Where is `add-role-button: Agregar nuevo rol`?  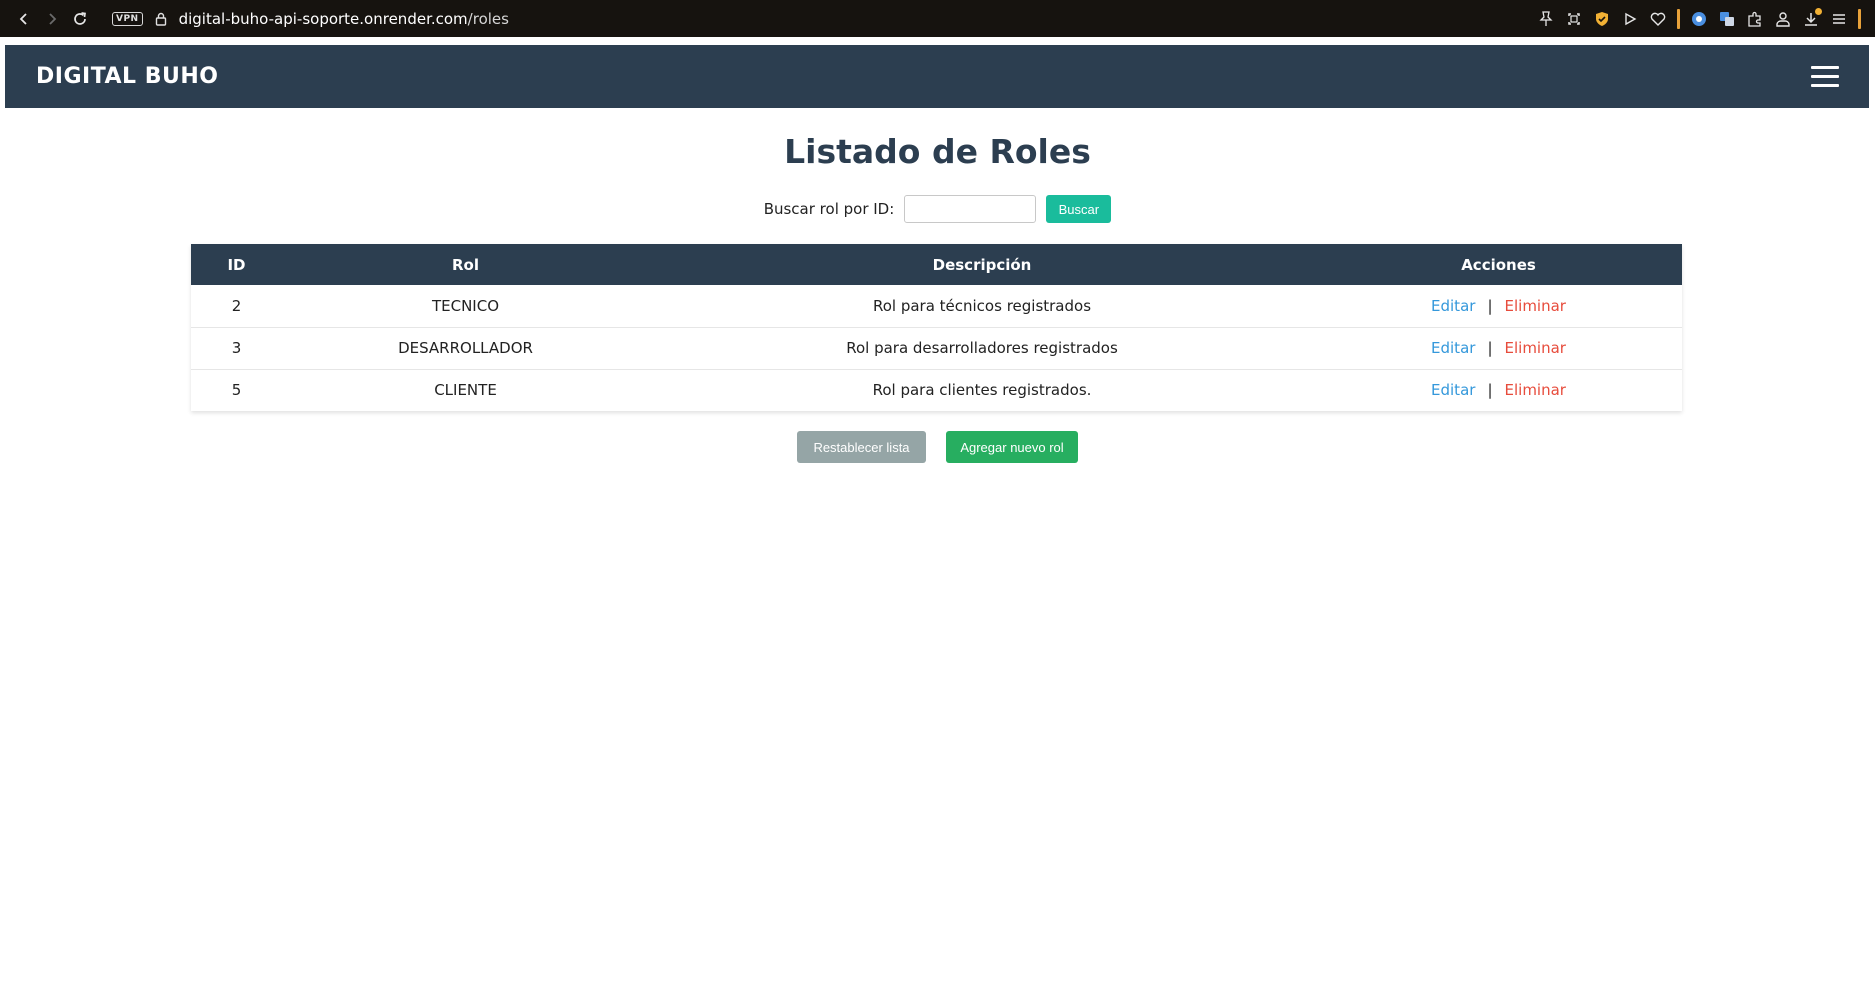
add-role-button: Agregar nuevo rol is located at coordinates (1012, 447).